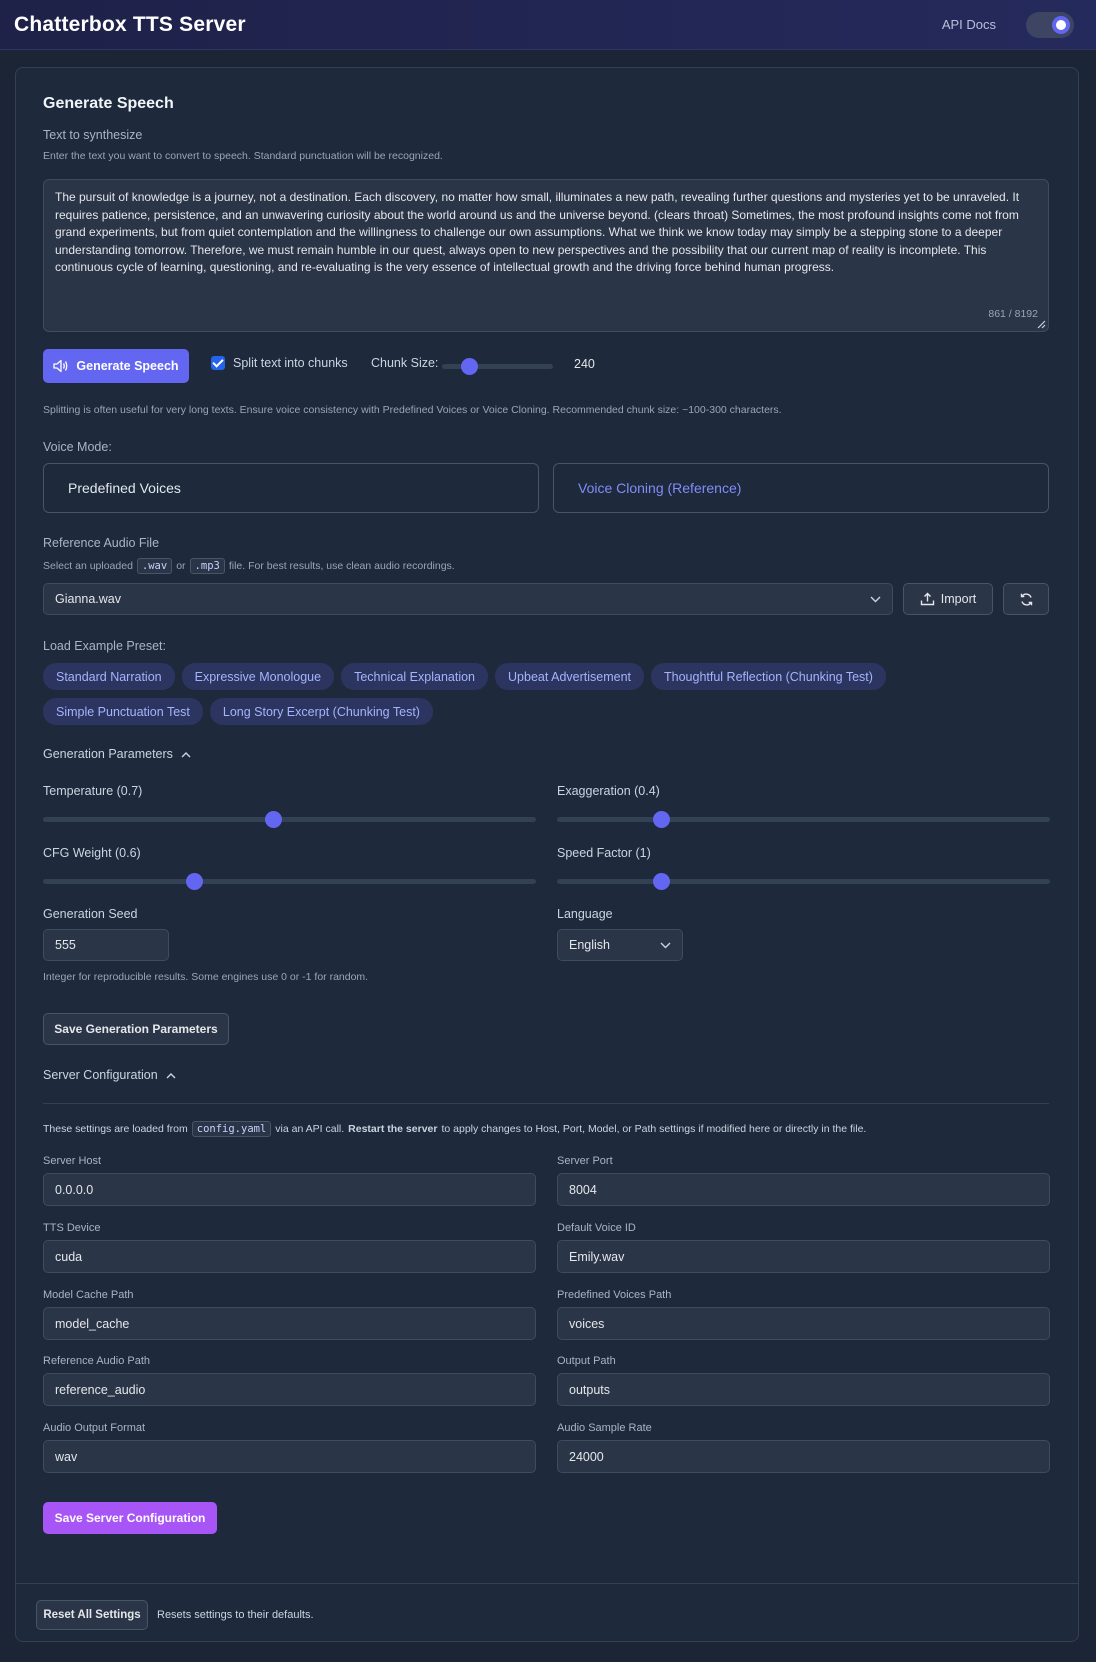  I want to click on temperature-slider, so click(289, 819).